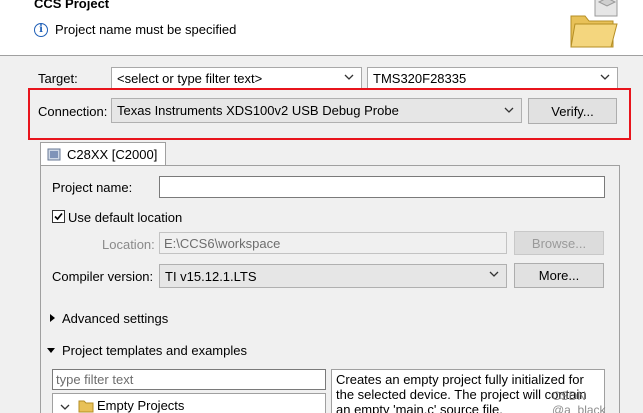 The width and height of the screenshot is (643, 413). Describe the element at coordinates (128, 244) in the screenshot. I see `location-label: Location:` at that location.